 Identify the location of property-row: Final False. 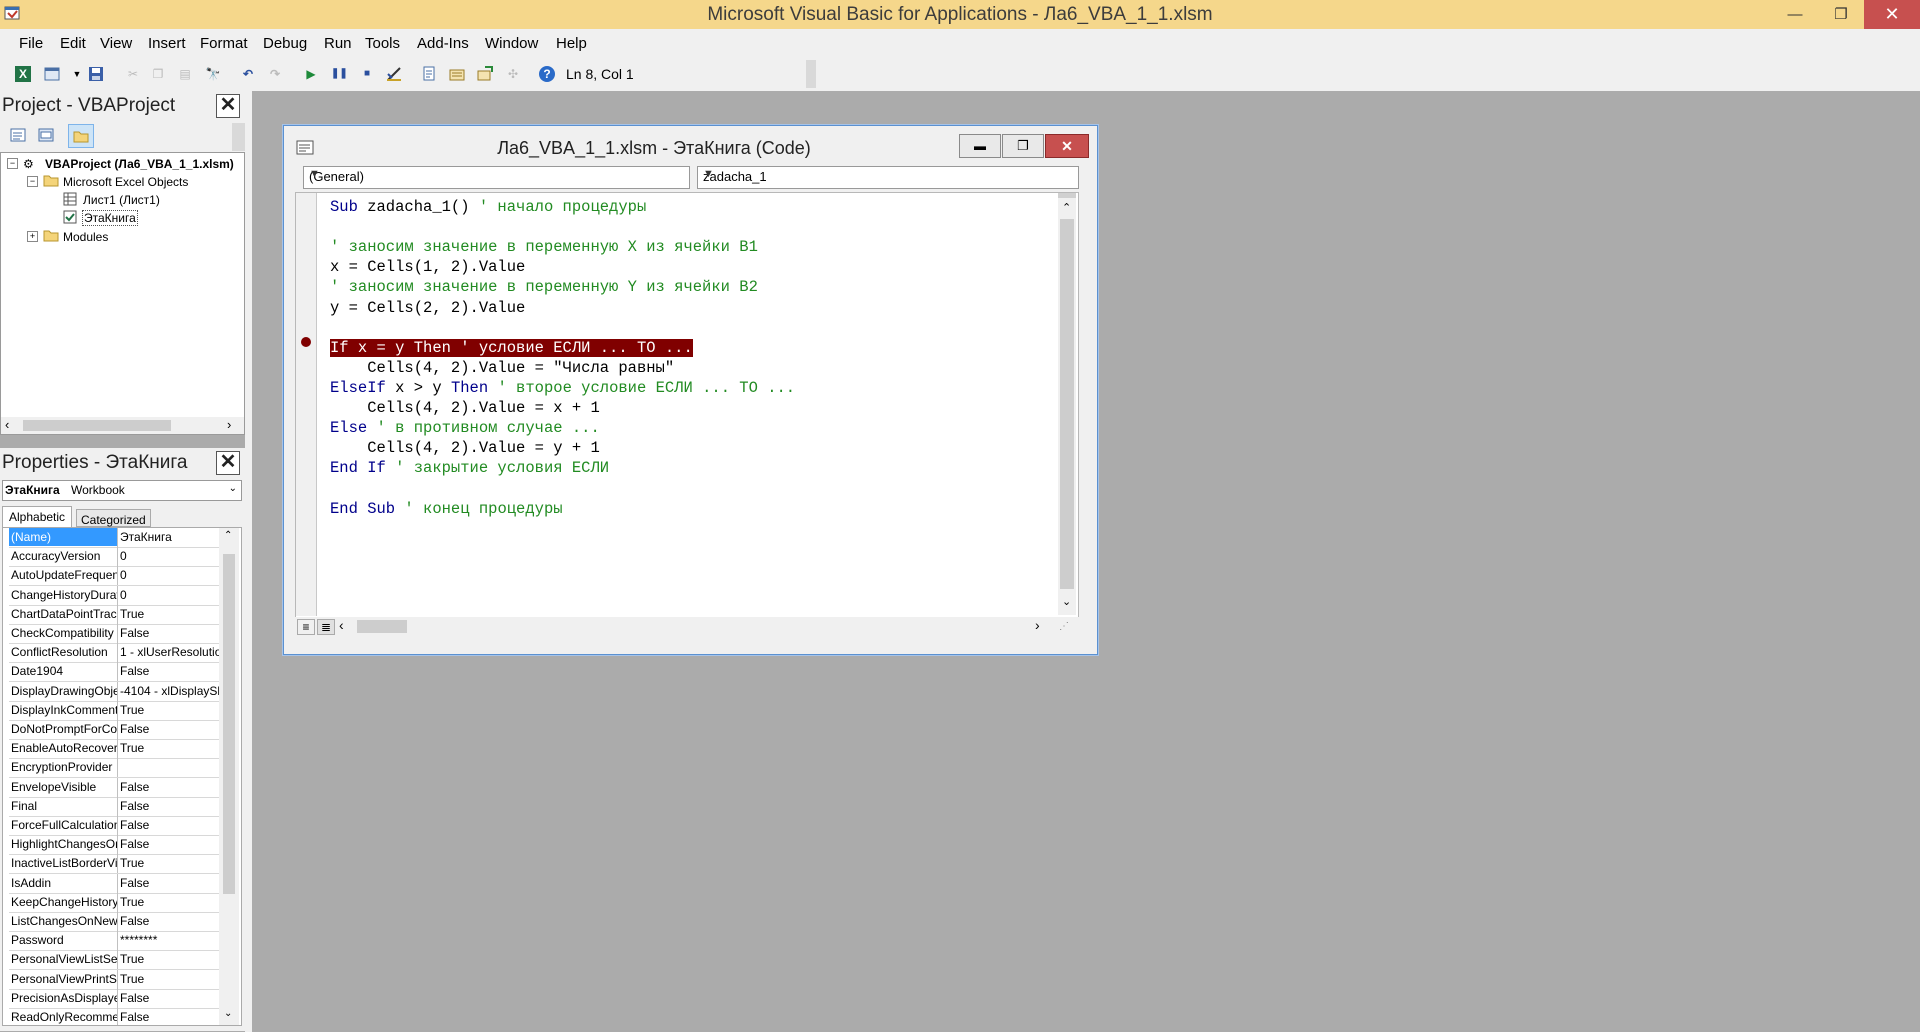
(114, 806).